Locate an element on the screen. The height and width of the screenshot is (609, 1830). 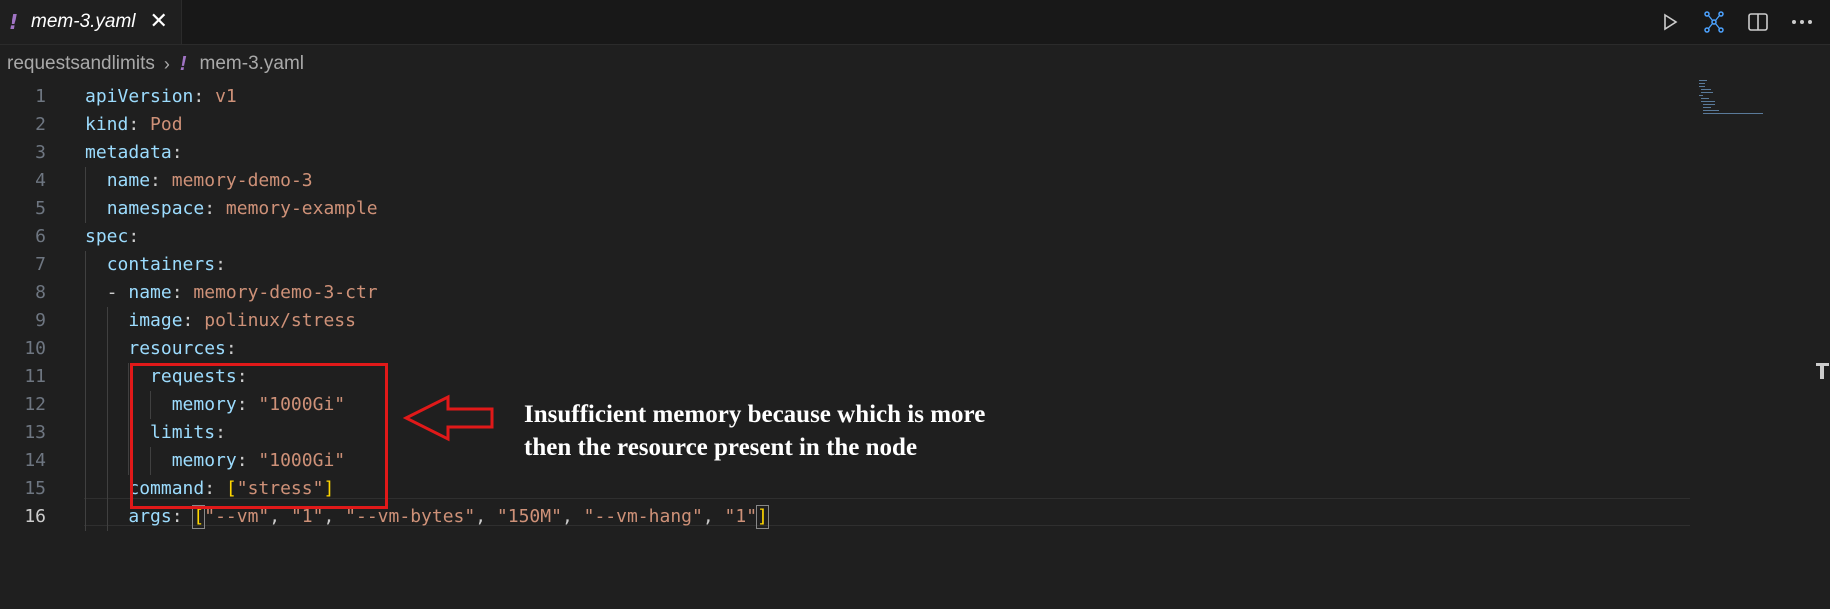
code-line: 8 - name: memory-demo-3-ctr is located at coordinates (845, 293).